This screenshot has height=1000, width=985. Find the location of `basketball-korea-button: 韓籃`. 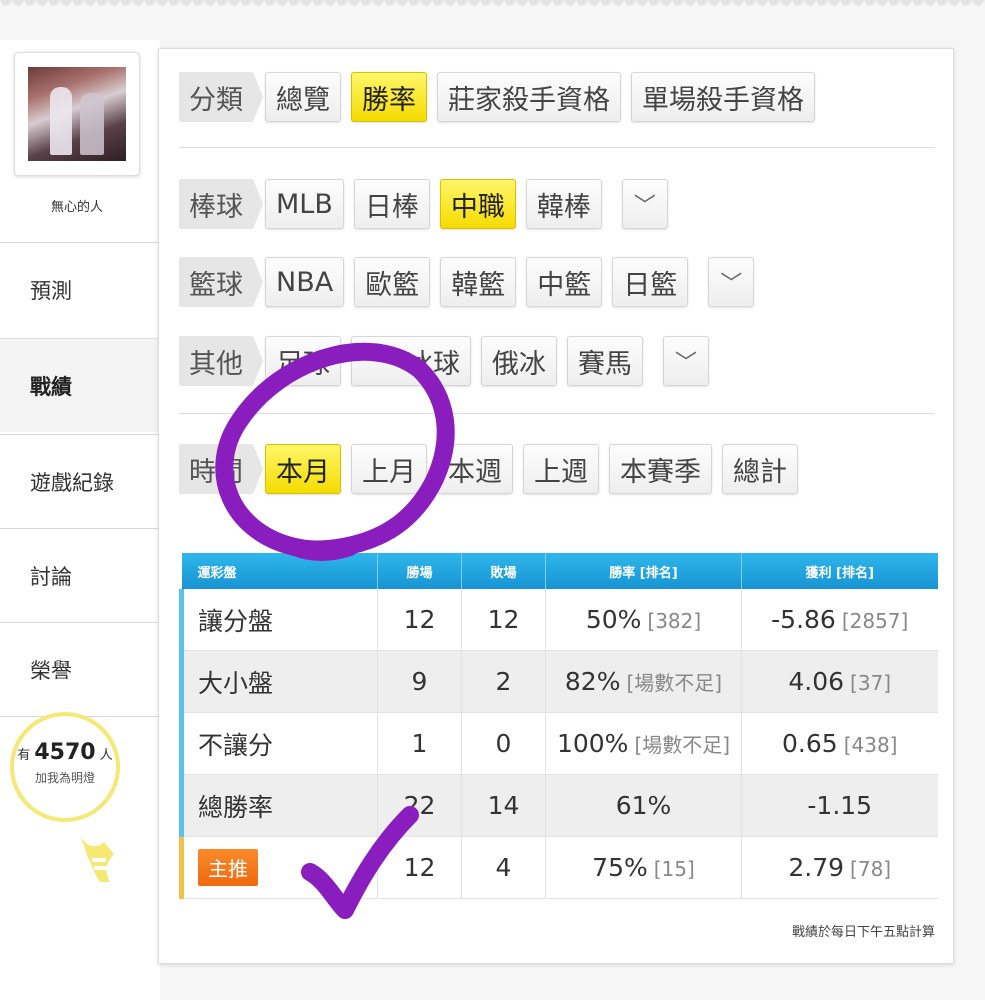

basketball-korea-button: 韓籃 is located at coordinates (478, 282).